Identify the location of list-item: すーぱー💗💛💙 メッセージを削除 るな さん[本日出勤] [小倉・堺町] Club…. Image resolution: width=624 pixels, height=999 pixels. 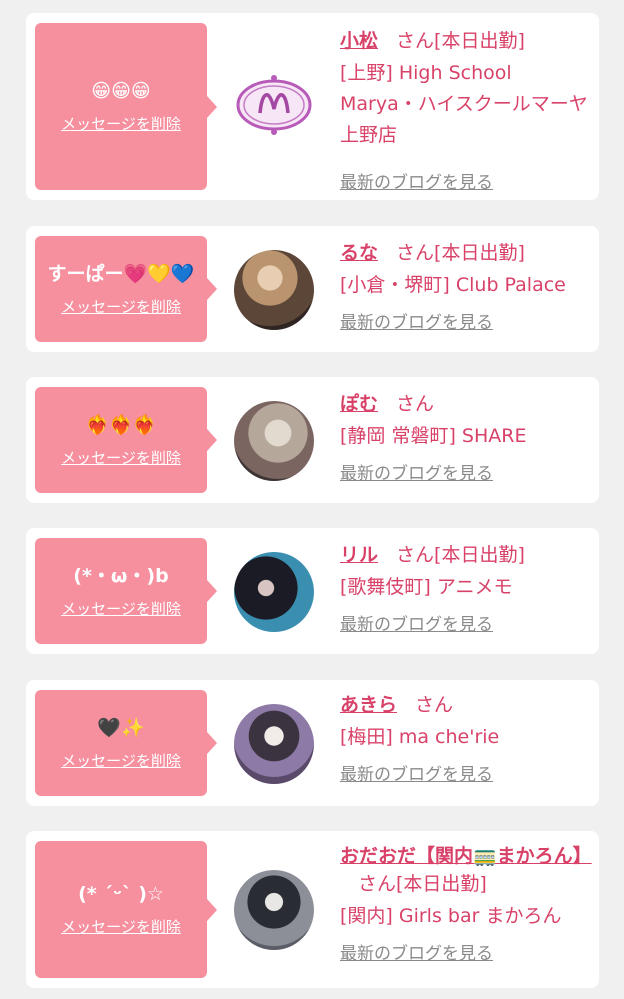
(312, 289).